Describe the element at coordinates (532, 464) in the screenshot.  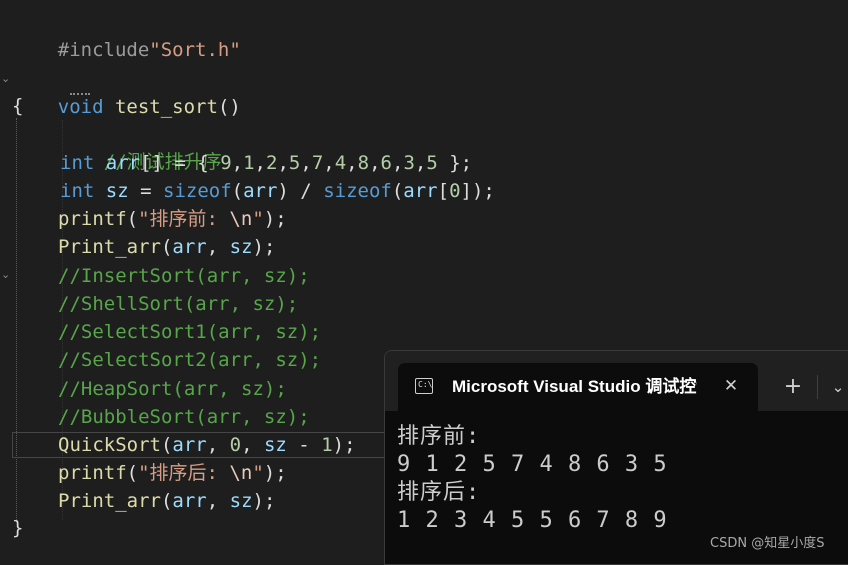
I see `console-output-line: 9 1 2 5 7 4 8 6 3 5` at that location.